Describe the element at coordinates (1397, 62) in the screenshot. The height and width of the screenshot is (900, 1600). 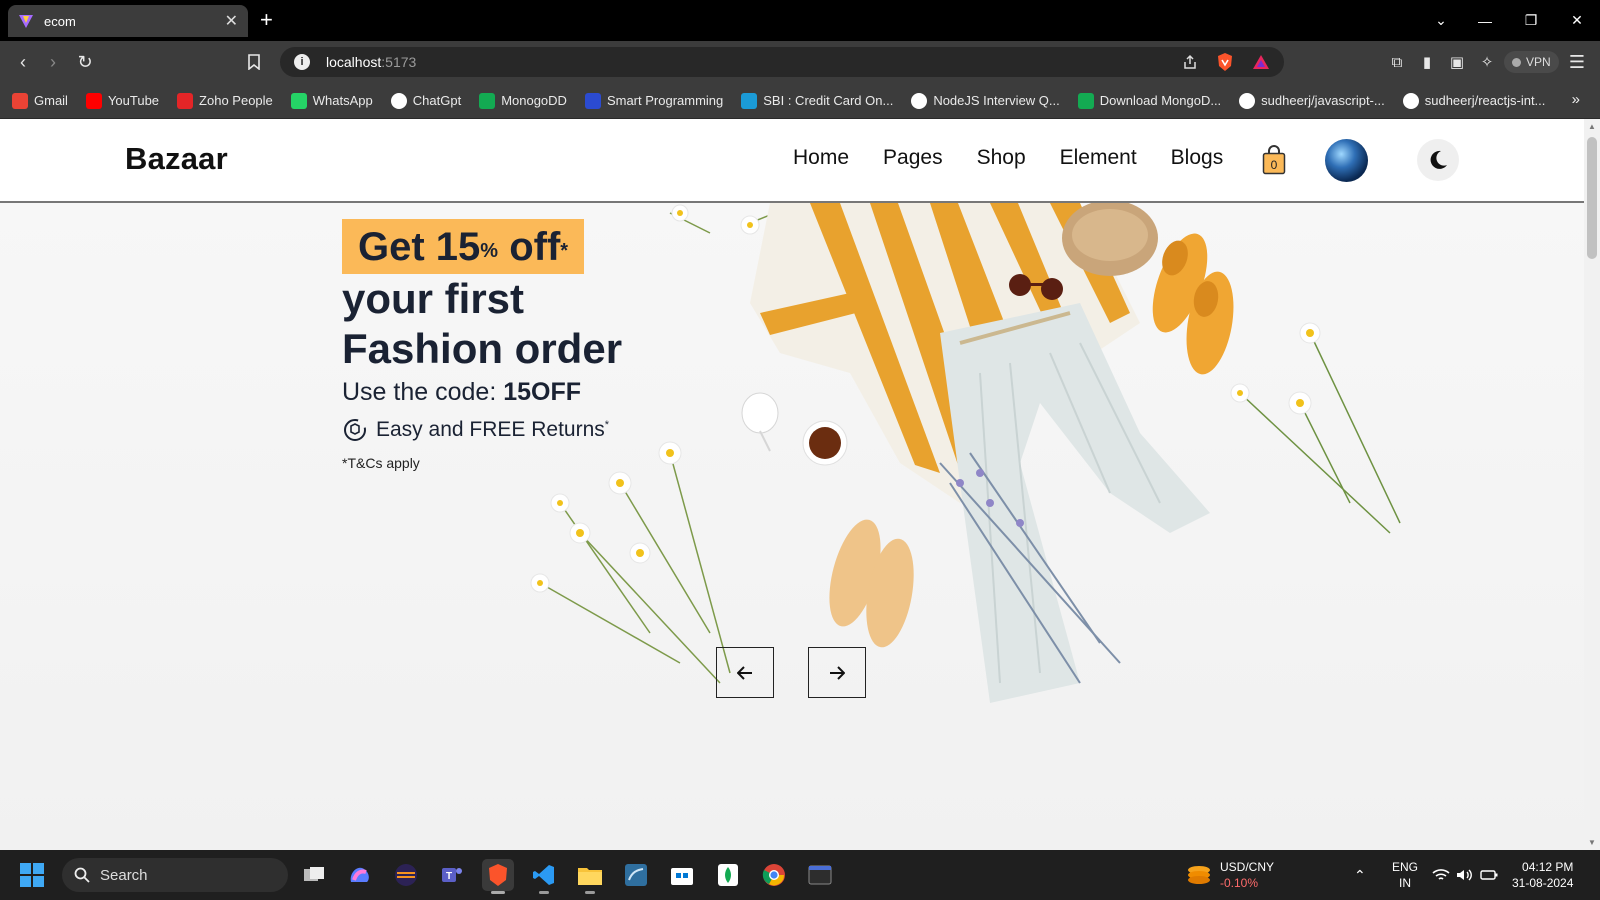
I see `extensions-icon: ⧉` at that location.